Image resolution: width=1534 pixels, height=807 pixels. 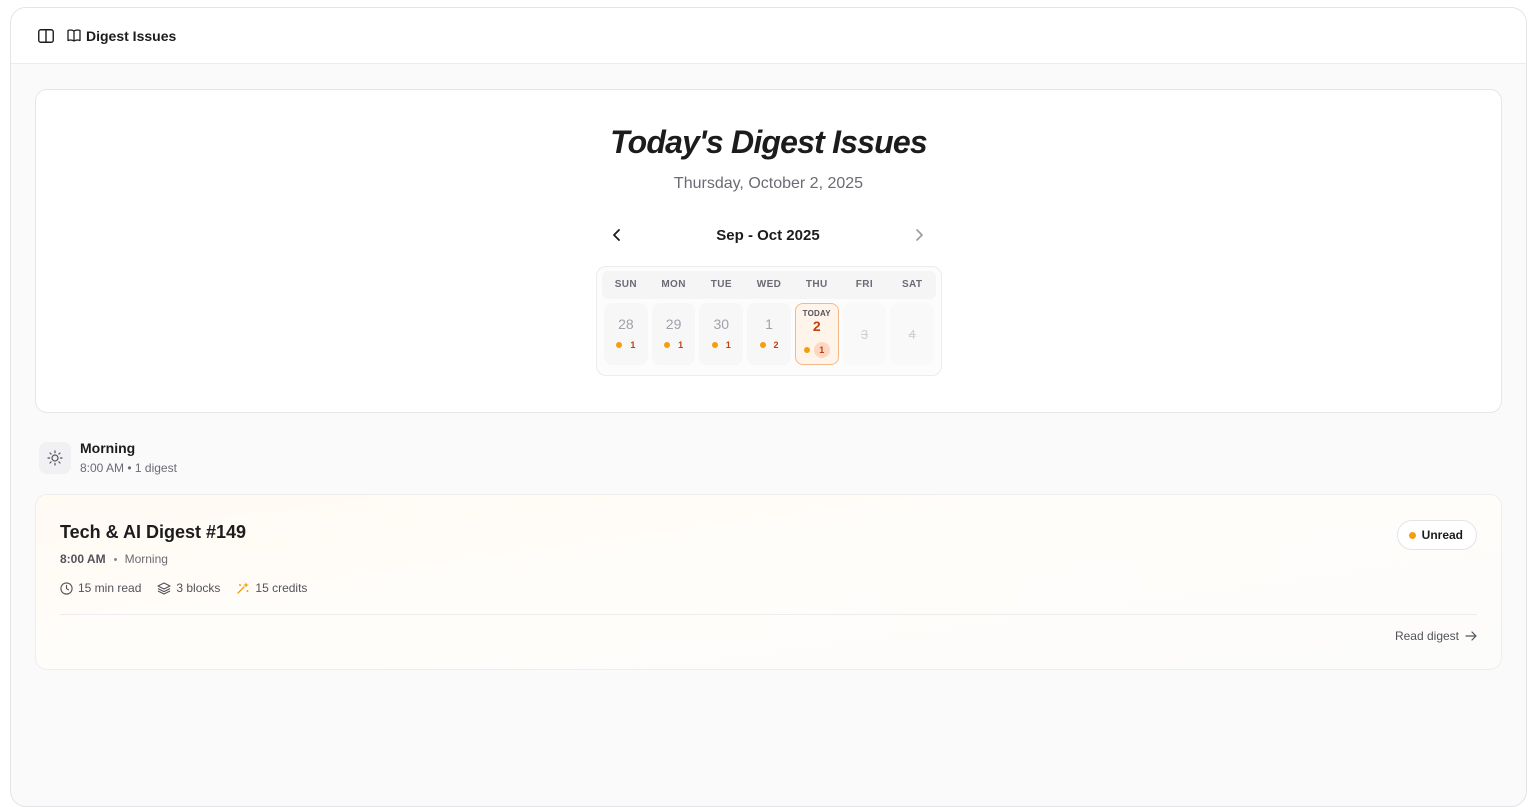 I want to click on unread-dot-icon, so click(x=1412, y=535).